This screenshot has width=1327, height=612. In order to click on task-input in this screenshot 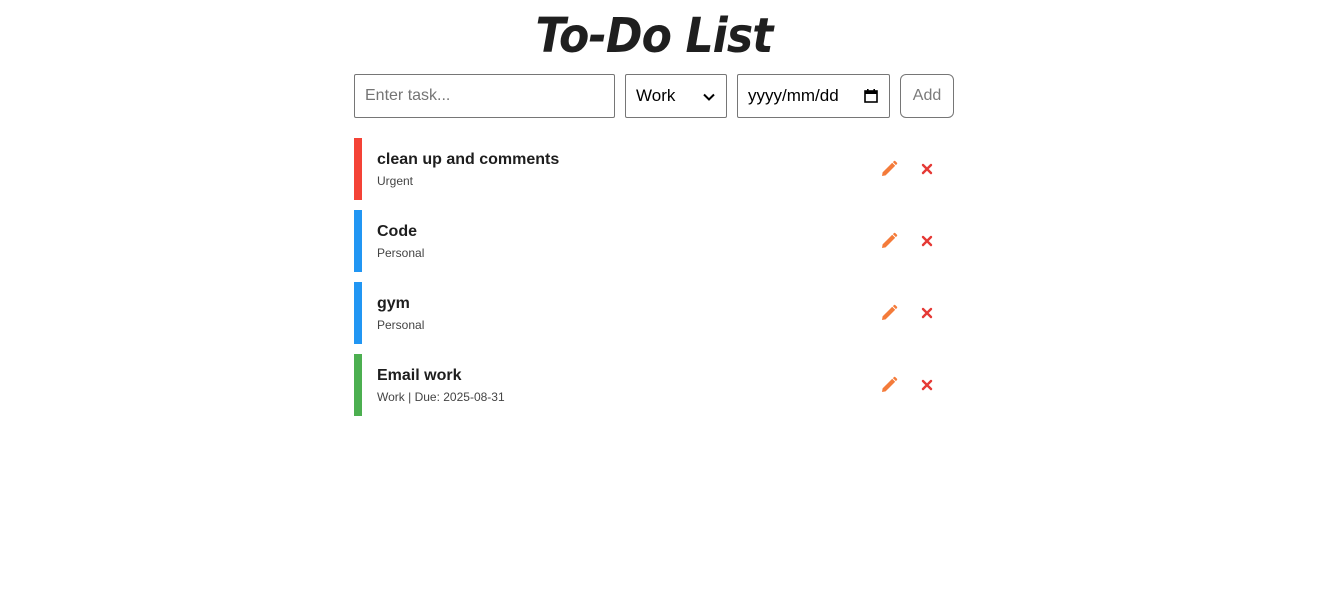, I will do `click(484, 96)`.